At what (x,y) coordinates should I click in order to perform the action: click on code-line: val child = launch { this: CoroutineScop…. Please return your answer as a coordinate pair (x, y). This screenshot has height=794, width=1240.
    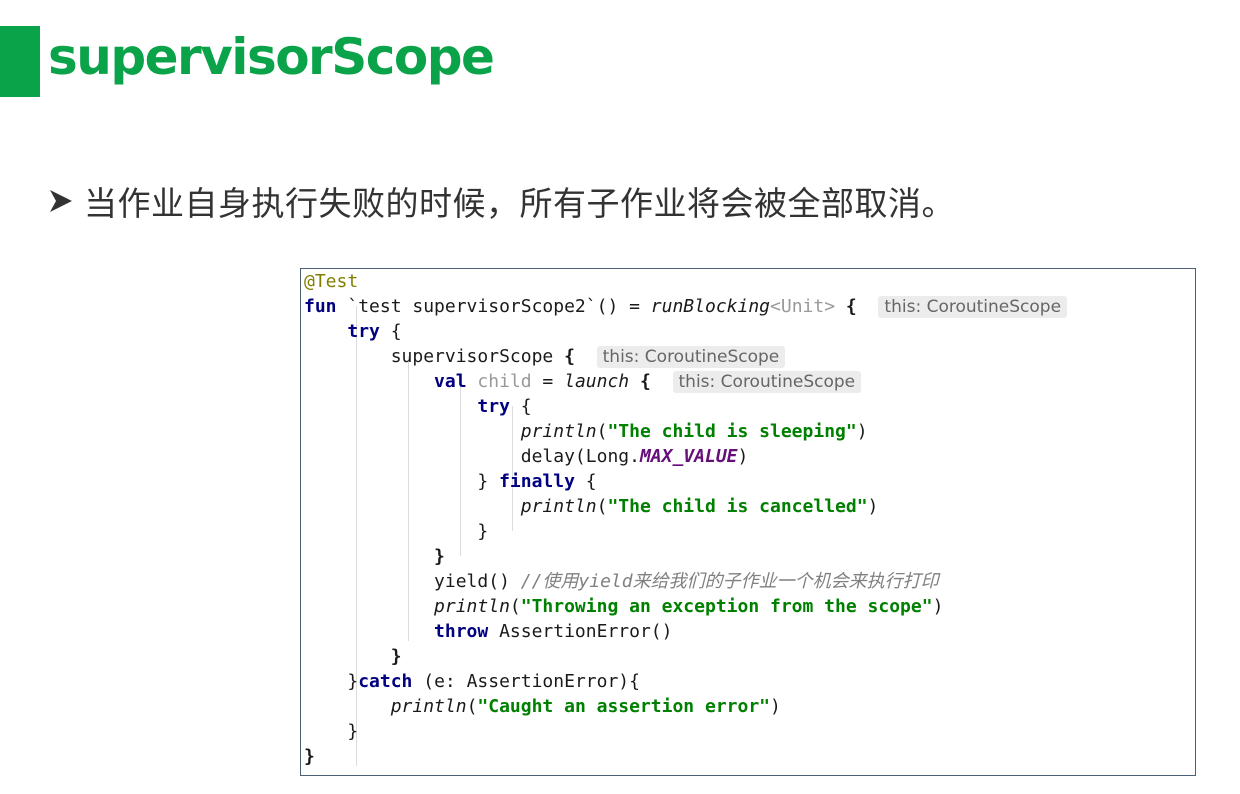
    Looking at the image, I should click on (583, 381).